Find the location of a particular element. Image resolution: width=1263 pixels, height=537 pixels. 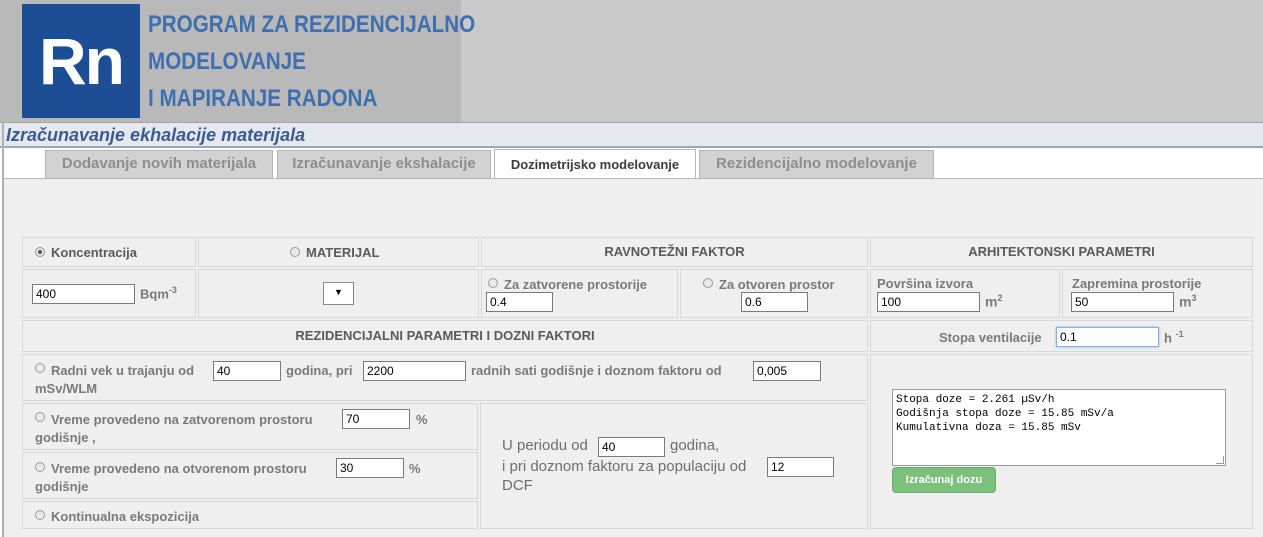

materijal-radio is located at coordinates (295, 252).